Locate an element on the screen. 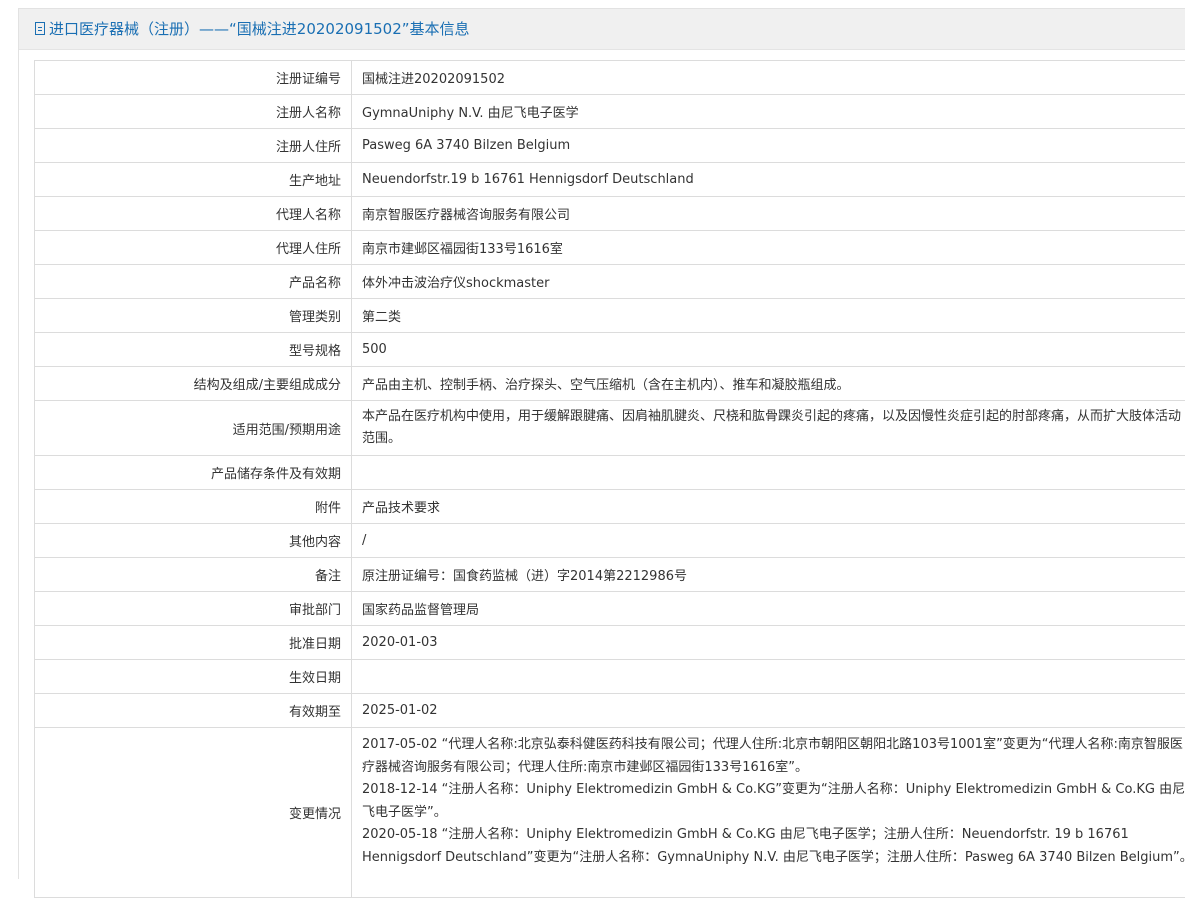 The image size is (1185, 898). table-row: 代理人名称 南京智服医疗器械咨询服务有限公司 is located at coordinates (610, 214).